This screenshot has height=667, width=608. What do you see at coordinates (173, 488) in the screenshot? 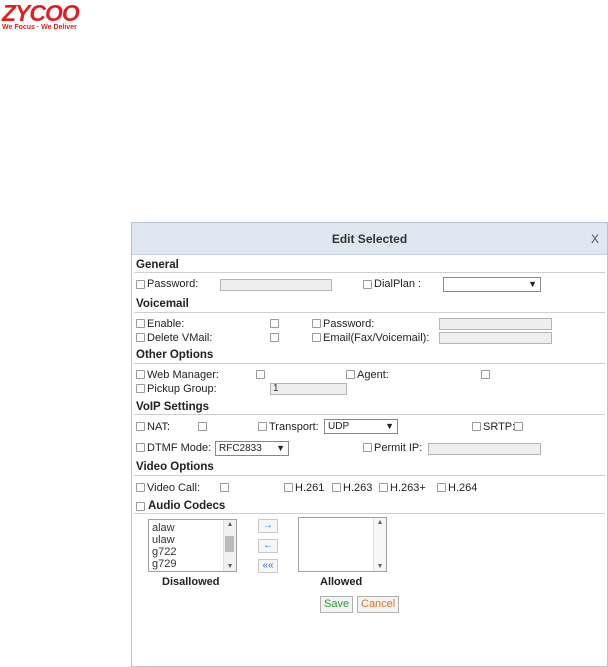
I see `video-call-label: Video Call:` at bounding box center [173, 488].